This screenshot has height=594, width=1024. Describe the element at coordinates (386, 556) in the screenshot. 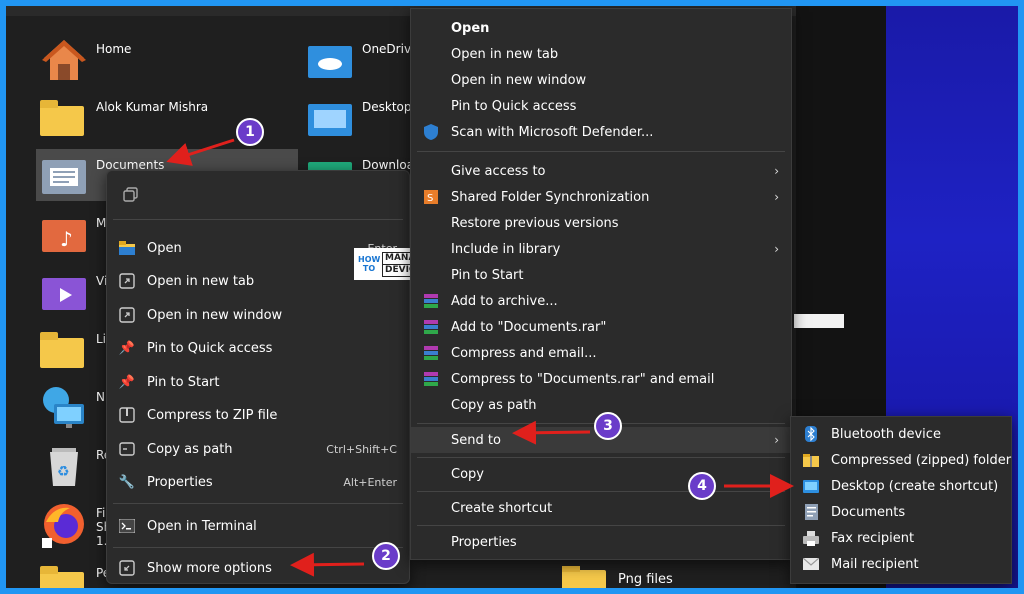

I see `step-badge-2: 2` at that location.